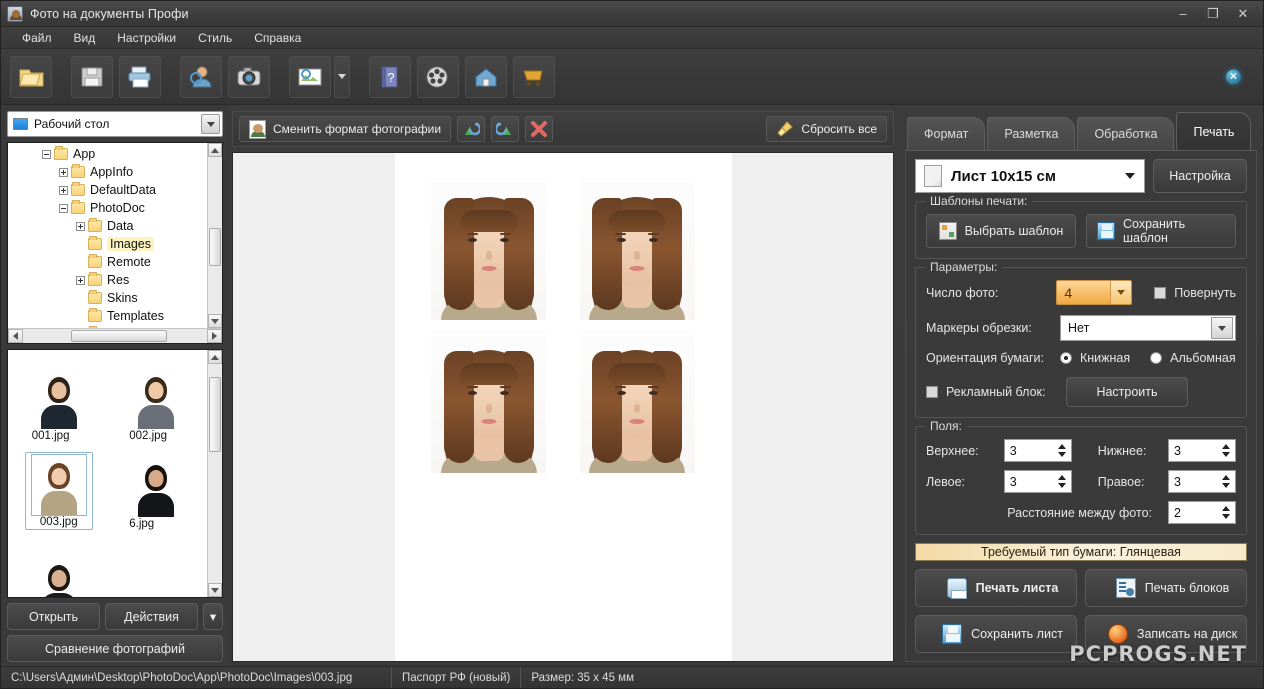 The height and width of the screenshot is (689, 1264). Describe the element at coordinates (31, 76) in the screenshot. I see `open-folder-icon` at that location.